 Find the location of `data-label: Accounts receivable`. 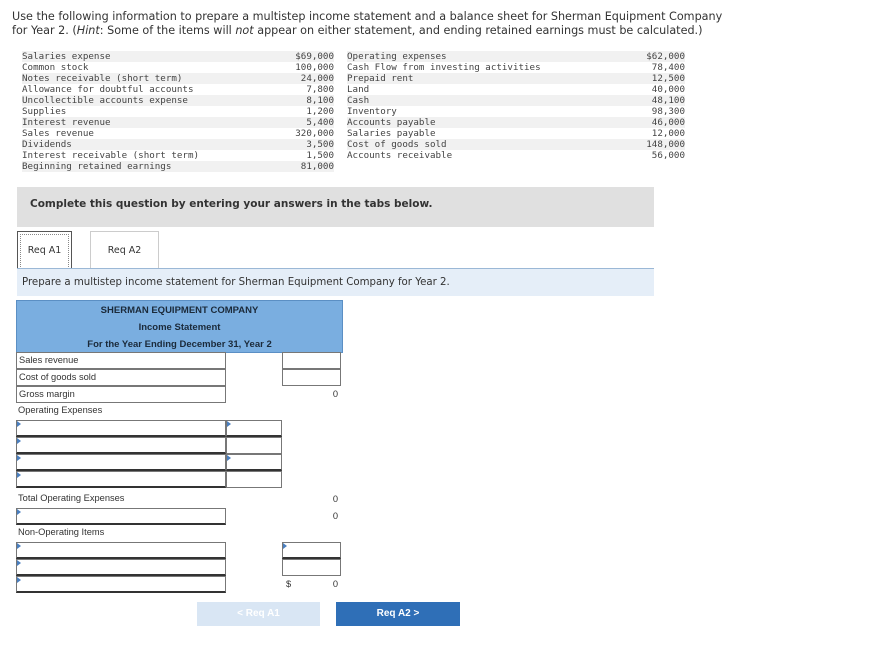

data-label: Accounts receivable is located at coordinates (400, 155).